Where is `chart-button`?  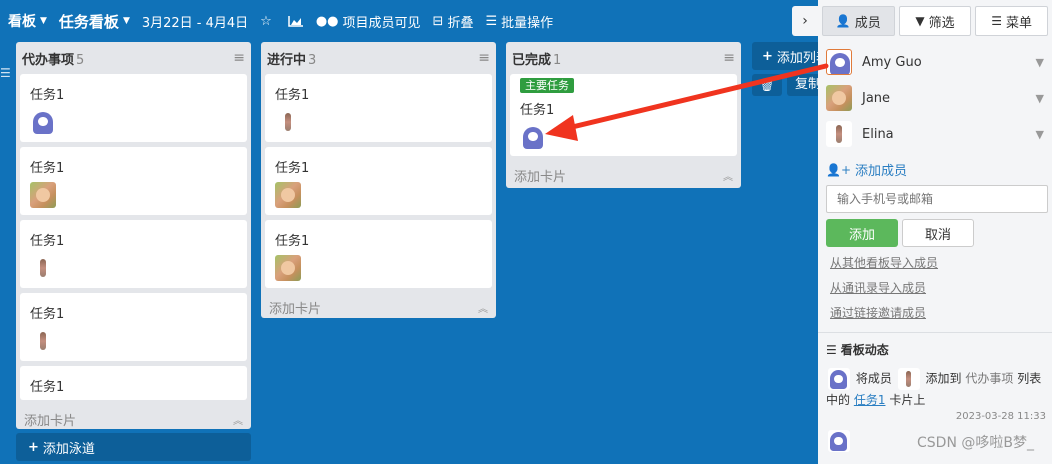 chart-button is located at coordinates (296, 21).